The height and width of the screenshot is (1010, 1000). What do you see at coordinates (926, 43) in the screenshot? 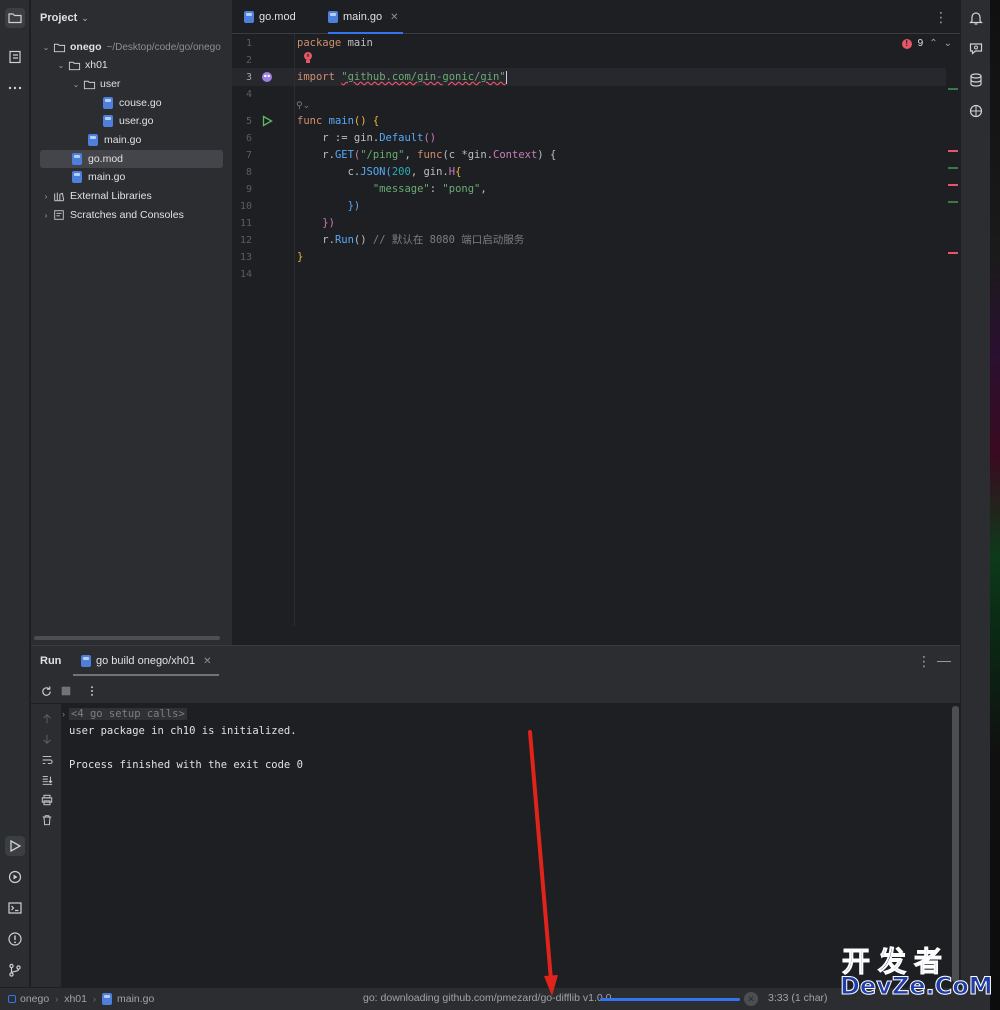
I see `inspection-widget: ! 9 ⌃ ⌄` at bounding box center [926, 43].